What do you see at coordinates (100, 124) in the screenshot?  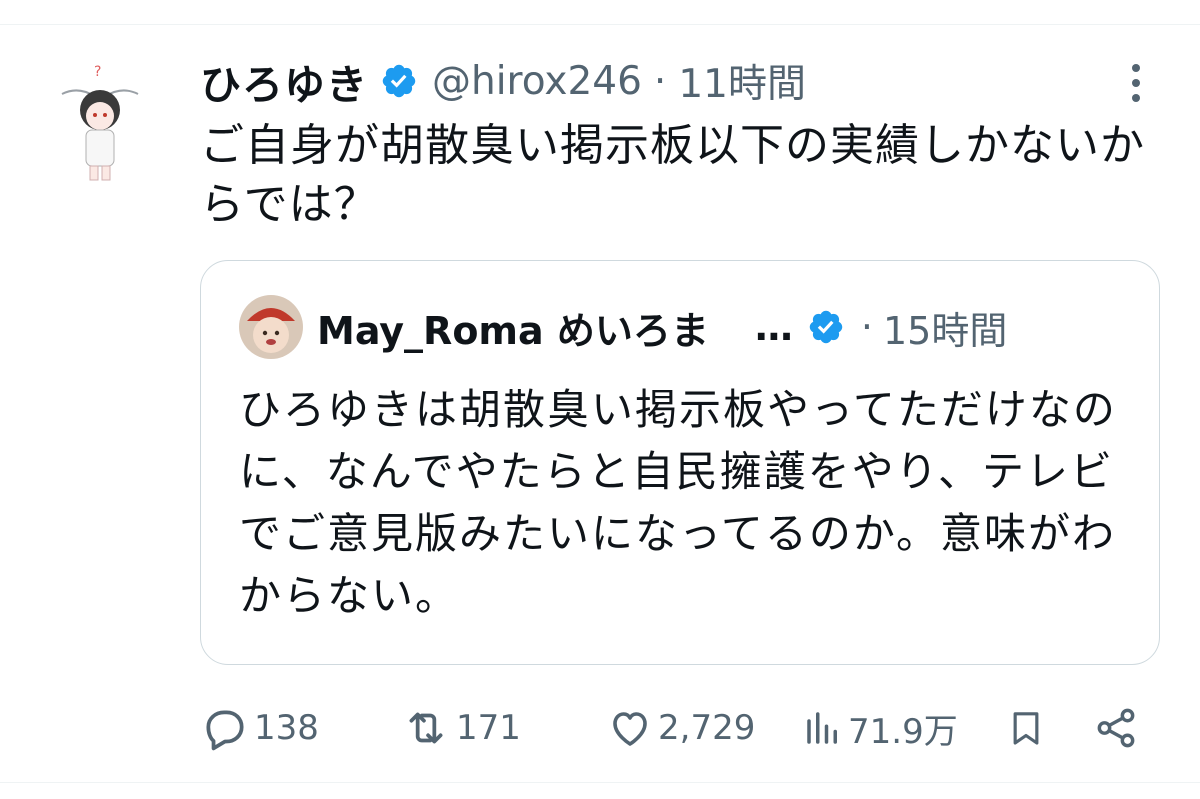 I see `author-avatar: ?` at bounding box center [100, 124].